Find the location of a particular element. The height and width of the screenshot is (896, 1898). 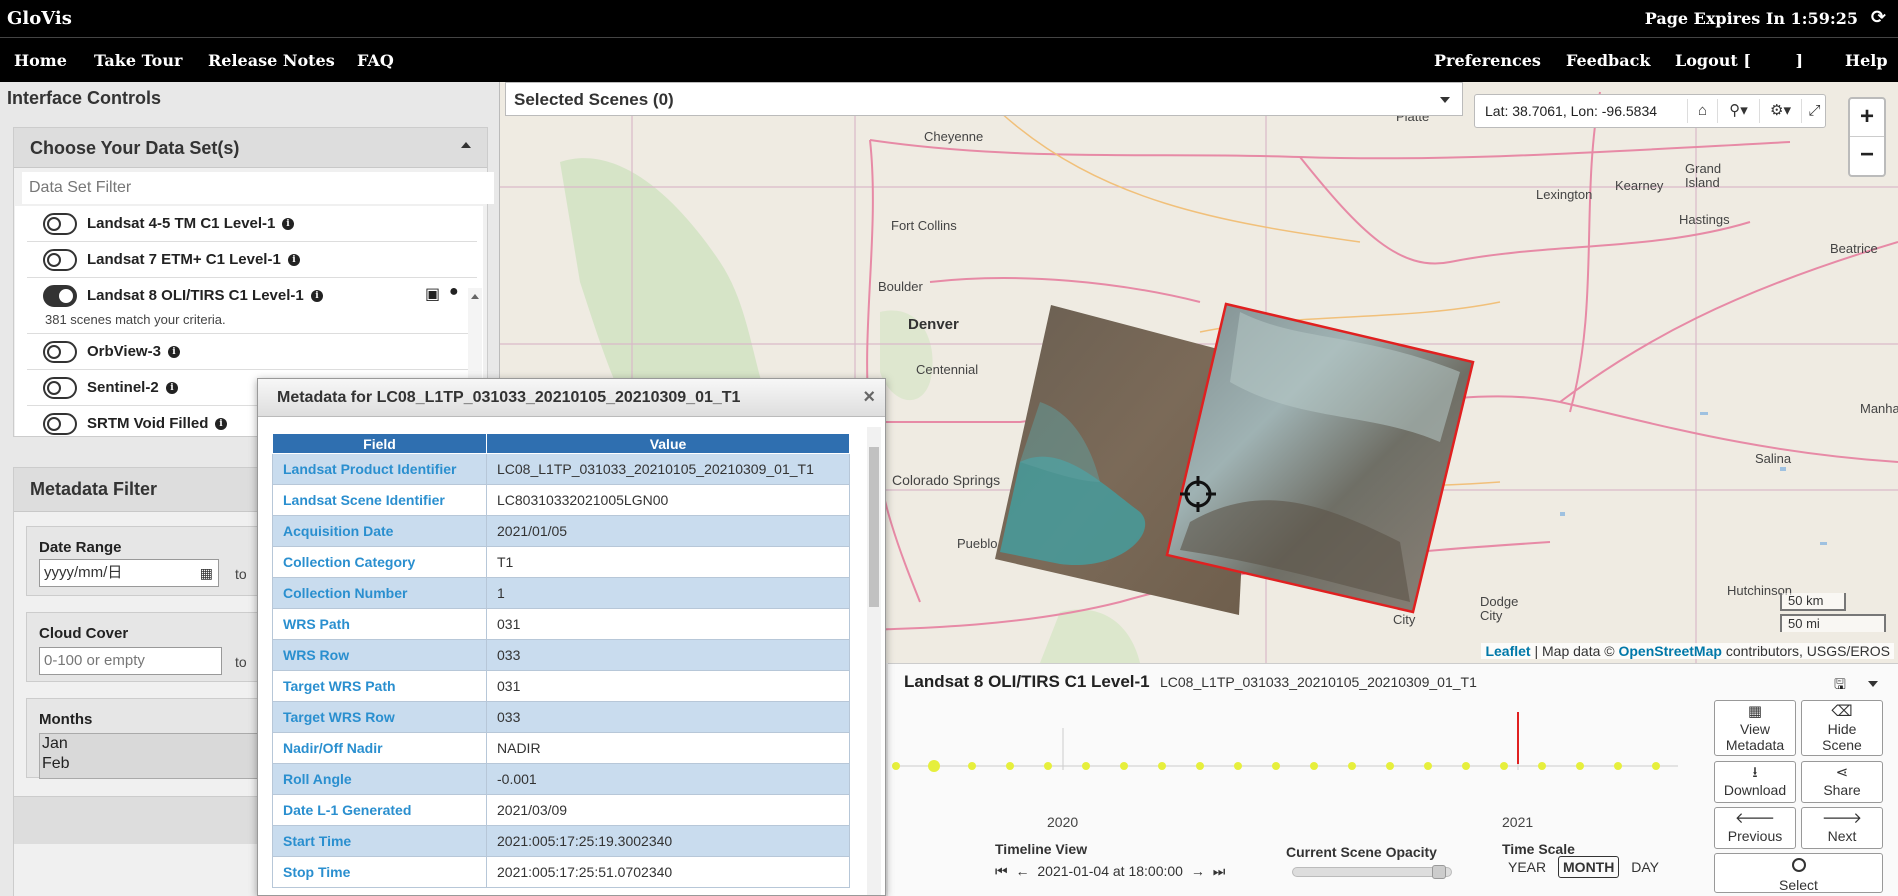

dataset-item: Landsat 4-5 TM C1 Level-1 i is located at coordinates (252, 224).